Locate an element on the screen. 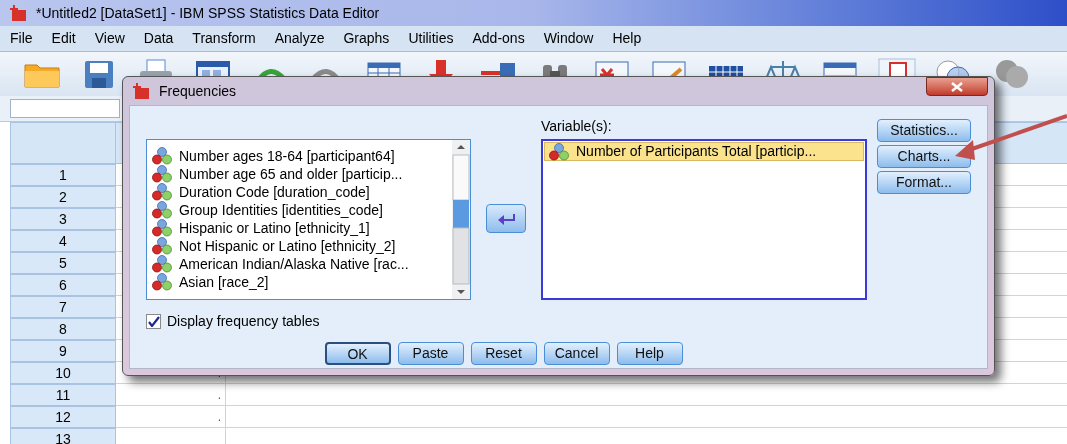 Image resolution: width=1067 pixels, height=444 pixels. variable-list-item: Number ages 18-64 [participant64] is located at coordinates (302, 156).